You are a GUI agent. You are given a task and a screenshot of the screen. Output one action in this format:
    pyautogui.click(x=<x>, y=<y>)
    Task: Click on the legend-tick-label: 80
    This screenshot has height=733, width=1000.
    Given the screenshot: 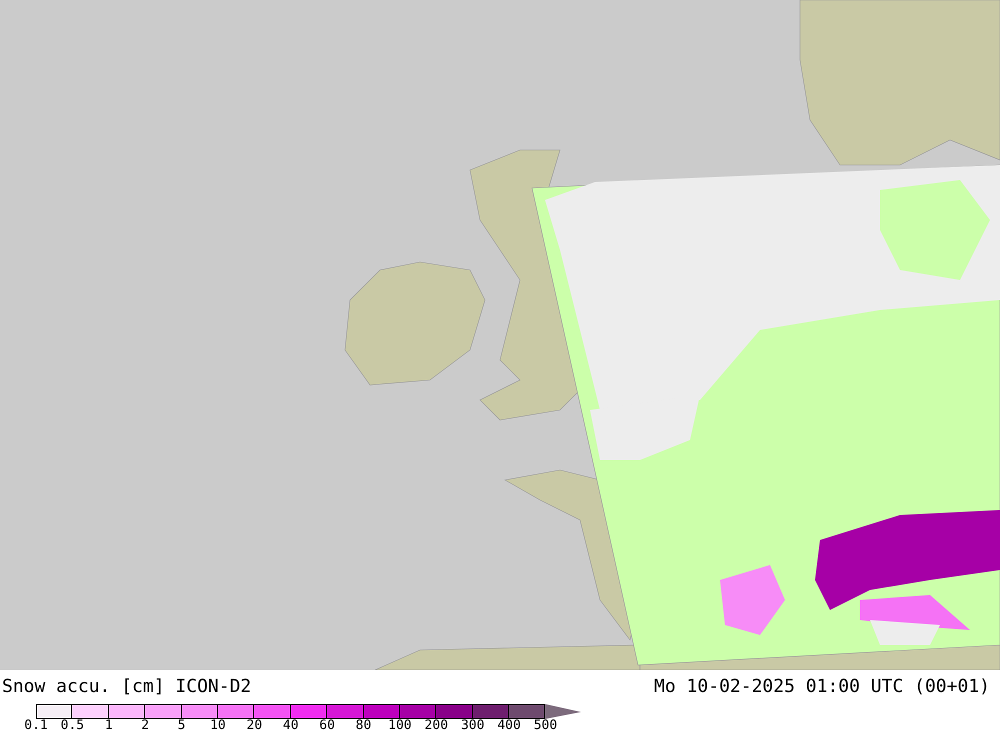 What is the action you would take?
    pyautogui.click(x=363, y=726)
    